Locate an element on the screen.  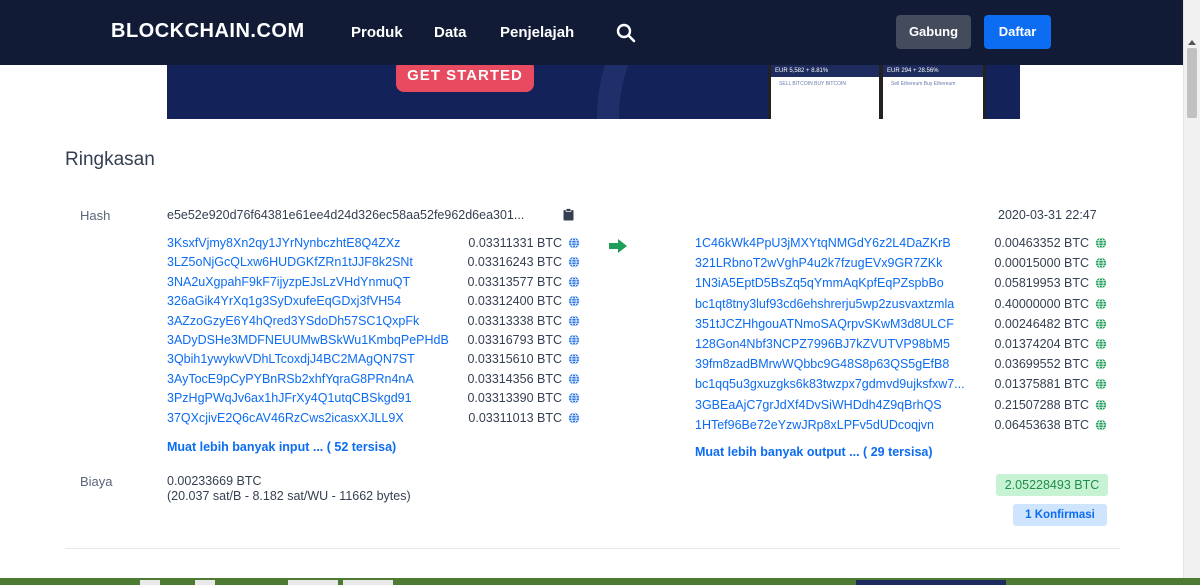
scroll-thumb is located at coordinates (1192, 83).